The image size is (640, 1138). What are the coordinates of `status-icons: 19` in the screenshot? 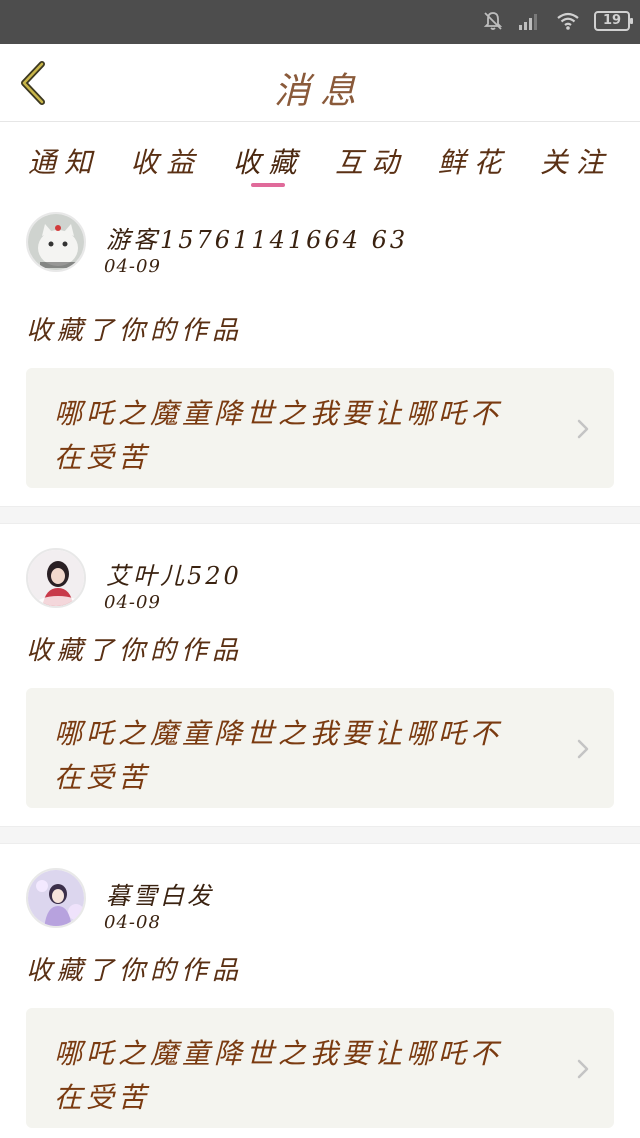 It's located at (557, 21).